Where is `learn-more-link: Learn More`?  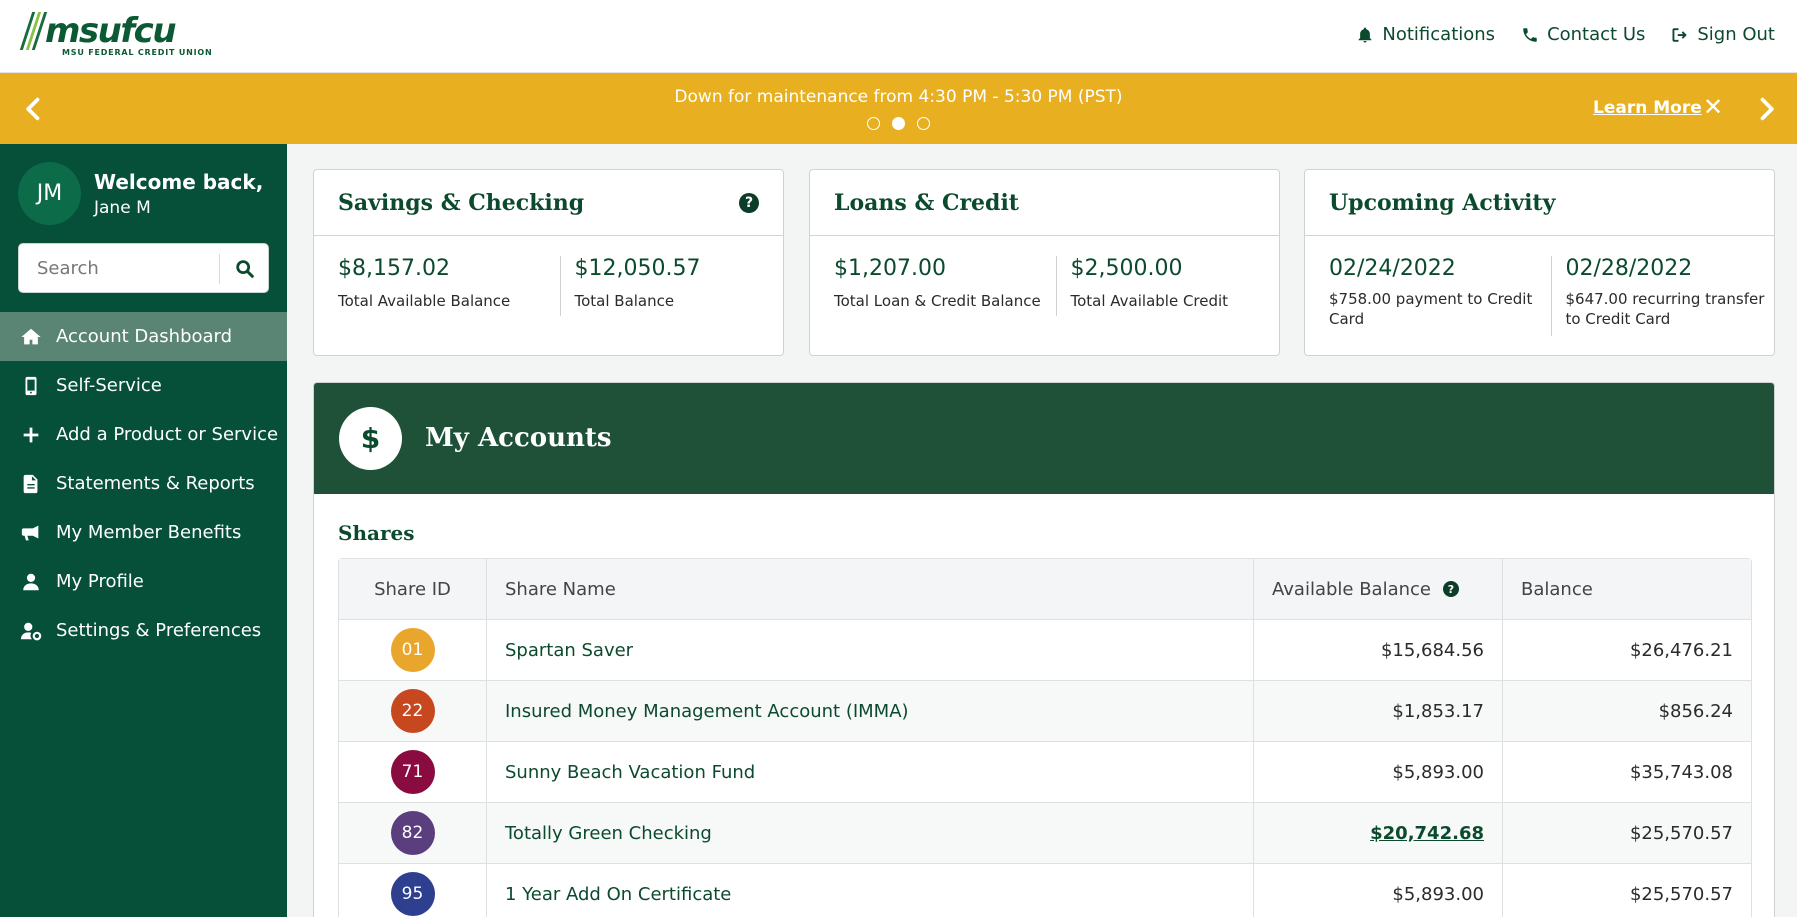 learn-more-link: Learn More is located at coordinates (1647, 108).